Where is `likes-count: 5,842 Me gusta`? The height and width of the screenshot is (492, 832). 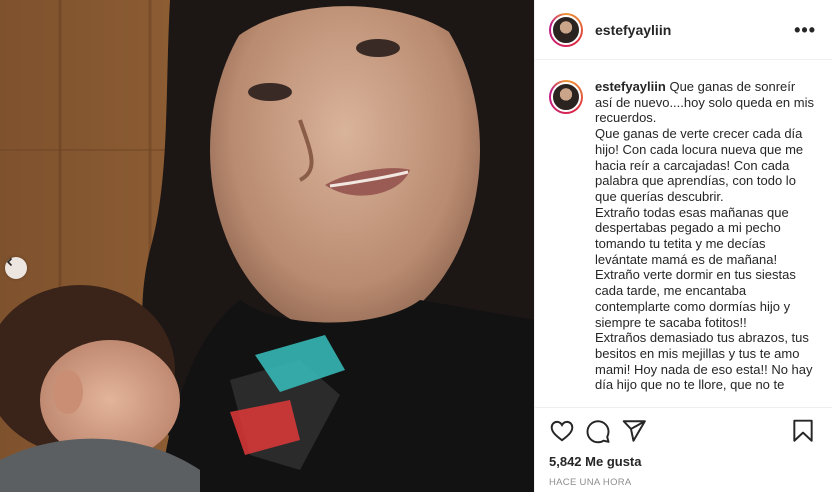 likes-count: 5,842 Me gusta is located at coordinates (682, 461).